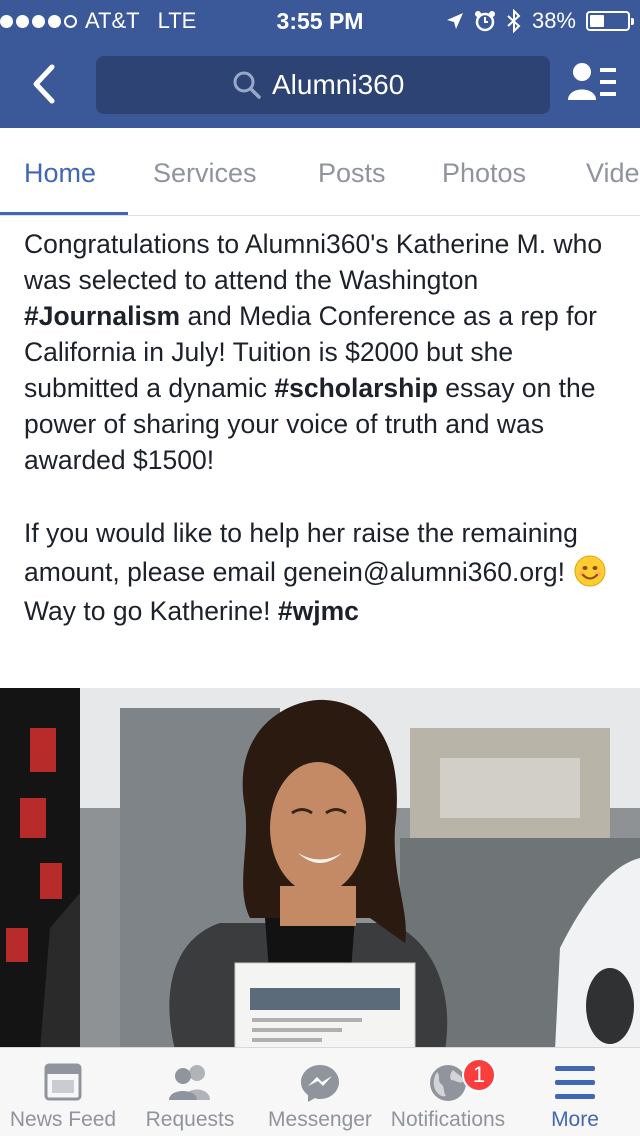  What do you see at coordinates (575, 1119) in the screenshot?
I see `more-label: More` at bounding box center [575, 1119].